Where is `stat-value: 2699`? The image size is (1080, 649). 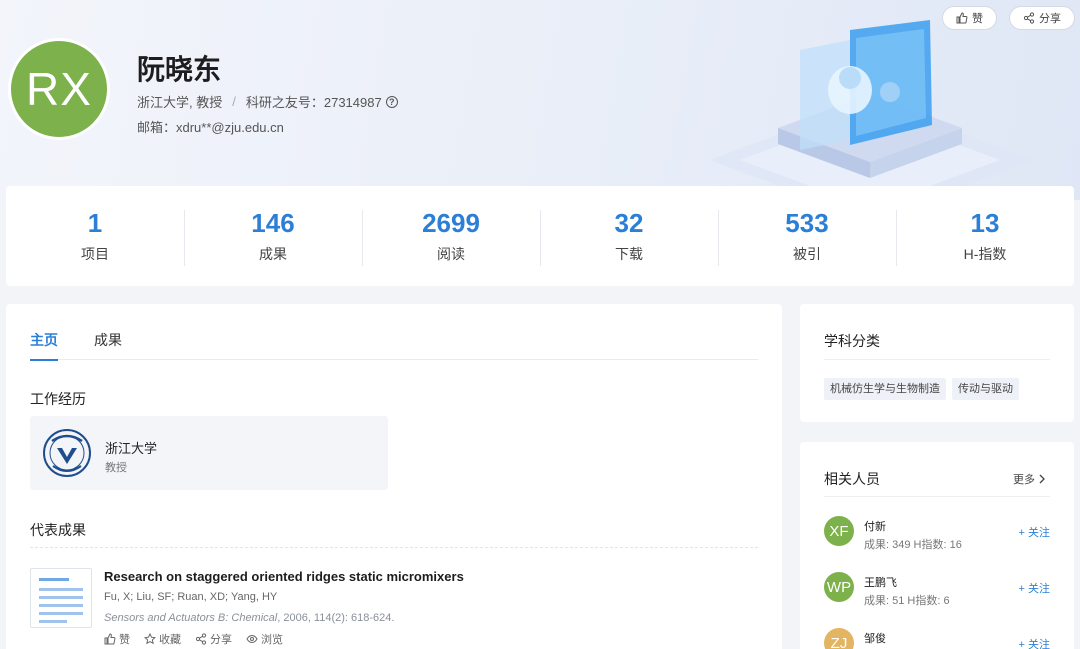
stat-value: 2699 is located at coordinates (451, 223).